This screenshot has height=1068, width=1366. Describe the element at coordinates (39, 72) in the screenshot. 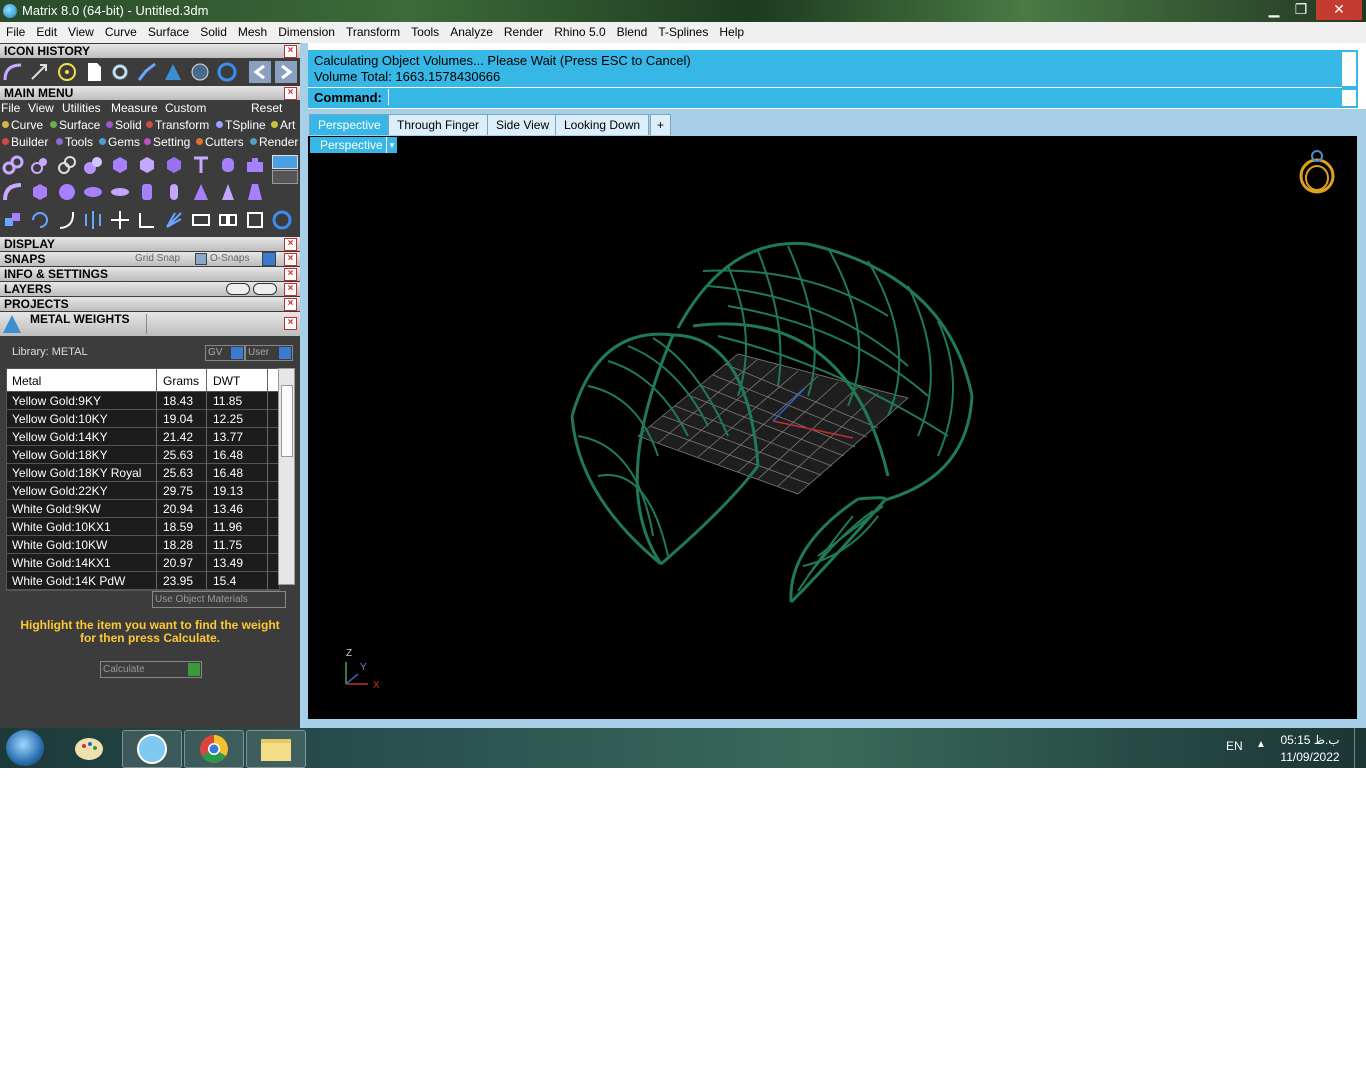

I see `scale-icon` at that location.